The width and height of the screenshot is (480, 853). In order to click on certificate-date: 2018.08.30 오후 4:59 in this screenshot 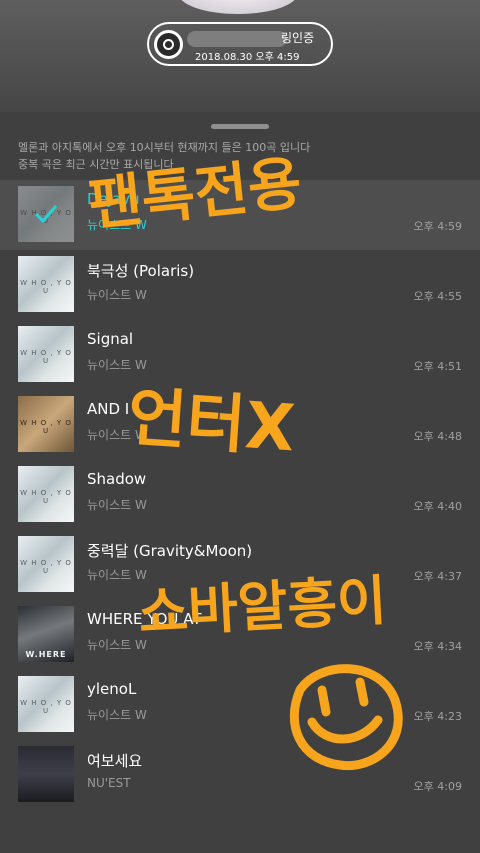, I will do `click(247, 57)`.